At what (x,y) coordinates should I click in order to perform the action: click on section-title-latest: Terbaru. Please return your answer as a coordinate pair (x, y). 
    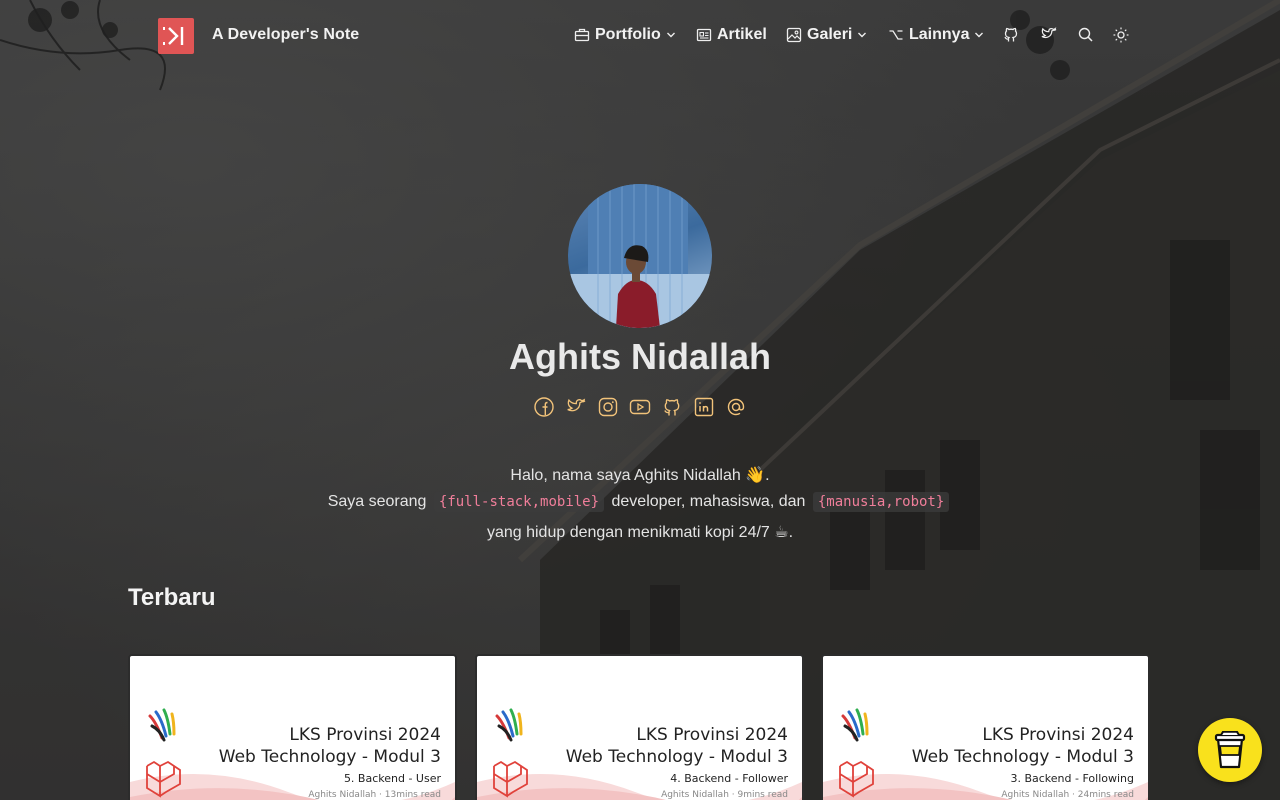
    Looking at the image, I should click on (172, 597).